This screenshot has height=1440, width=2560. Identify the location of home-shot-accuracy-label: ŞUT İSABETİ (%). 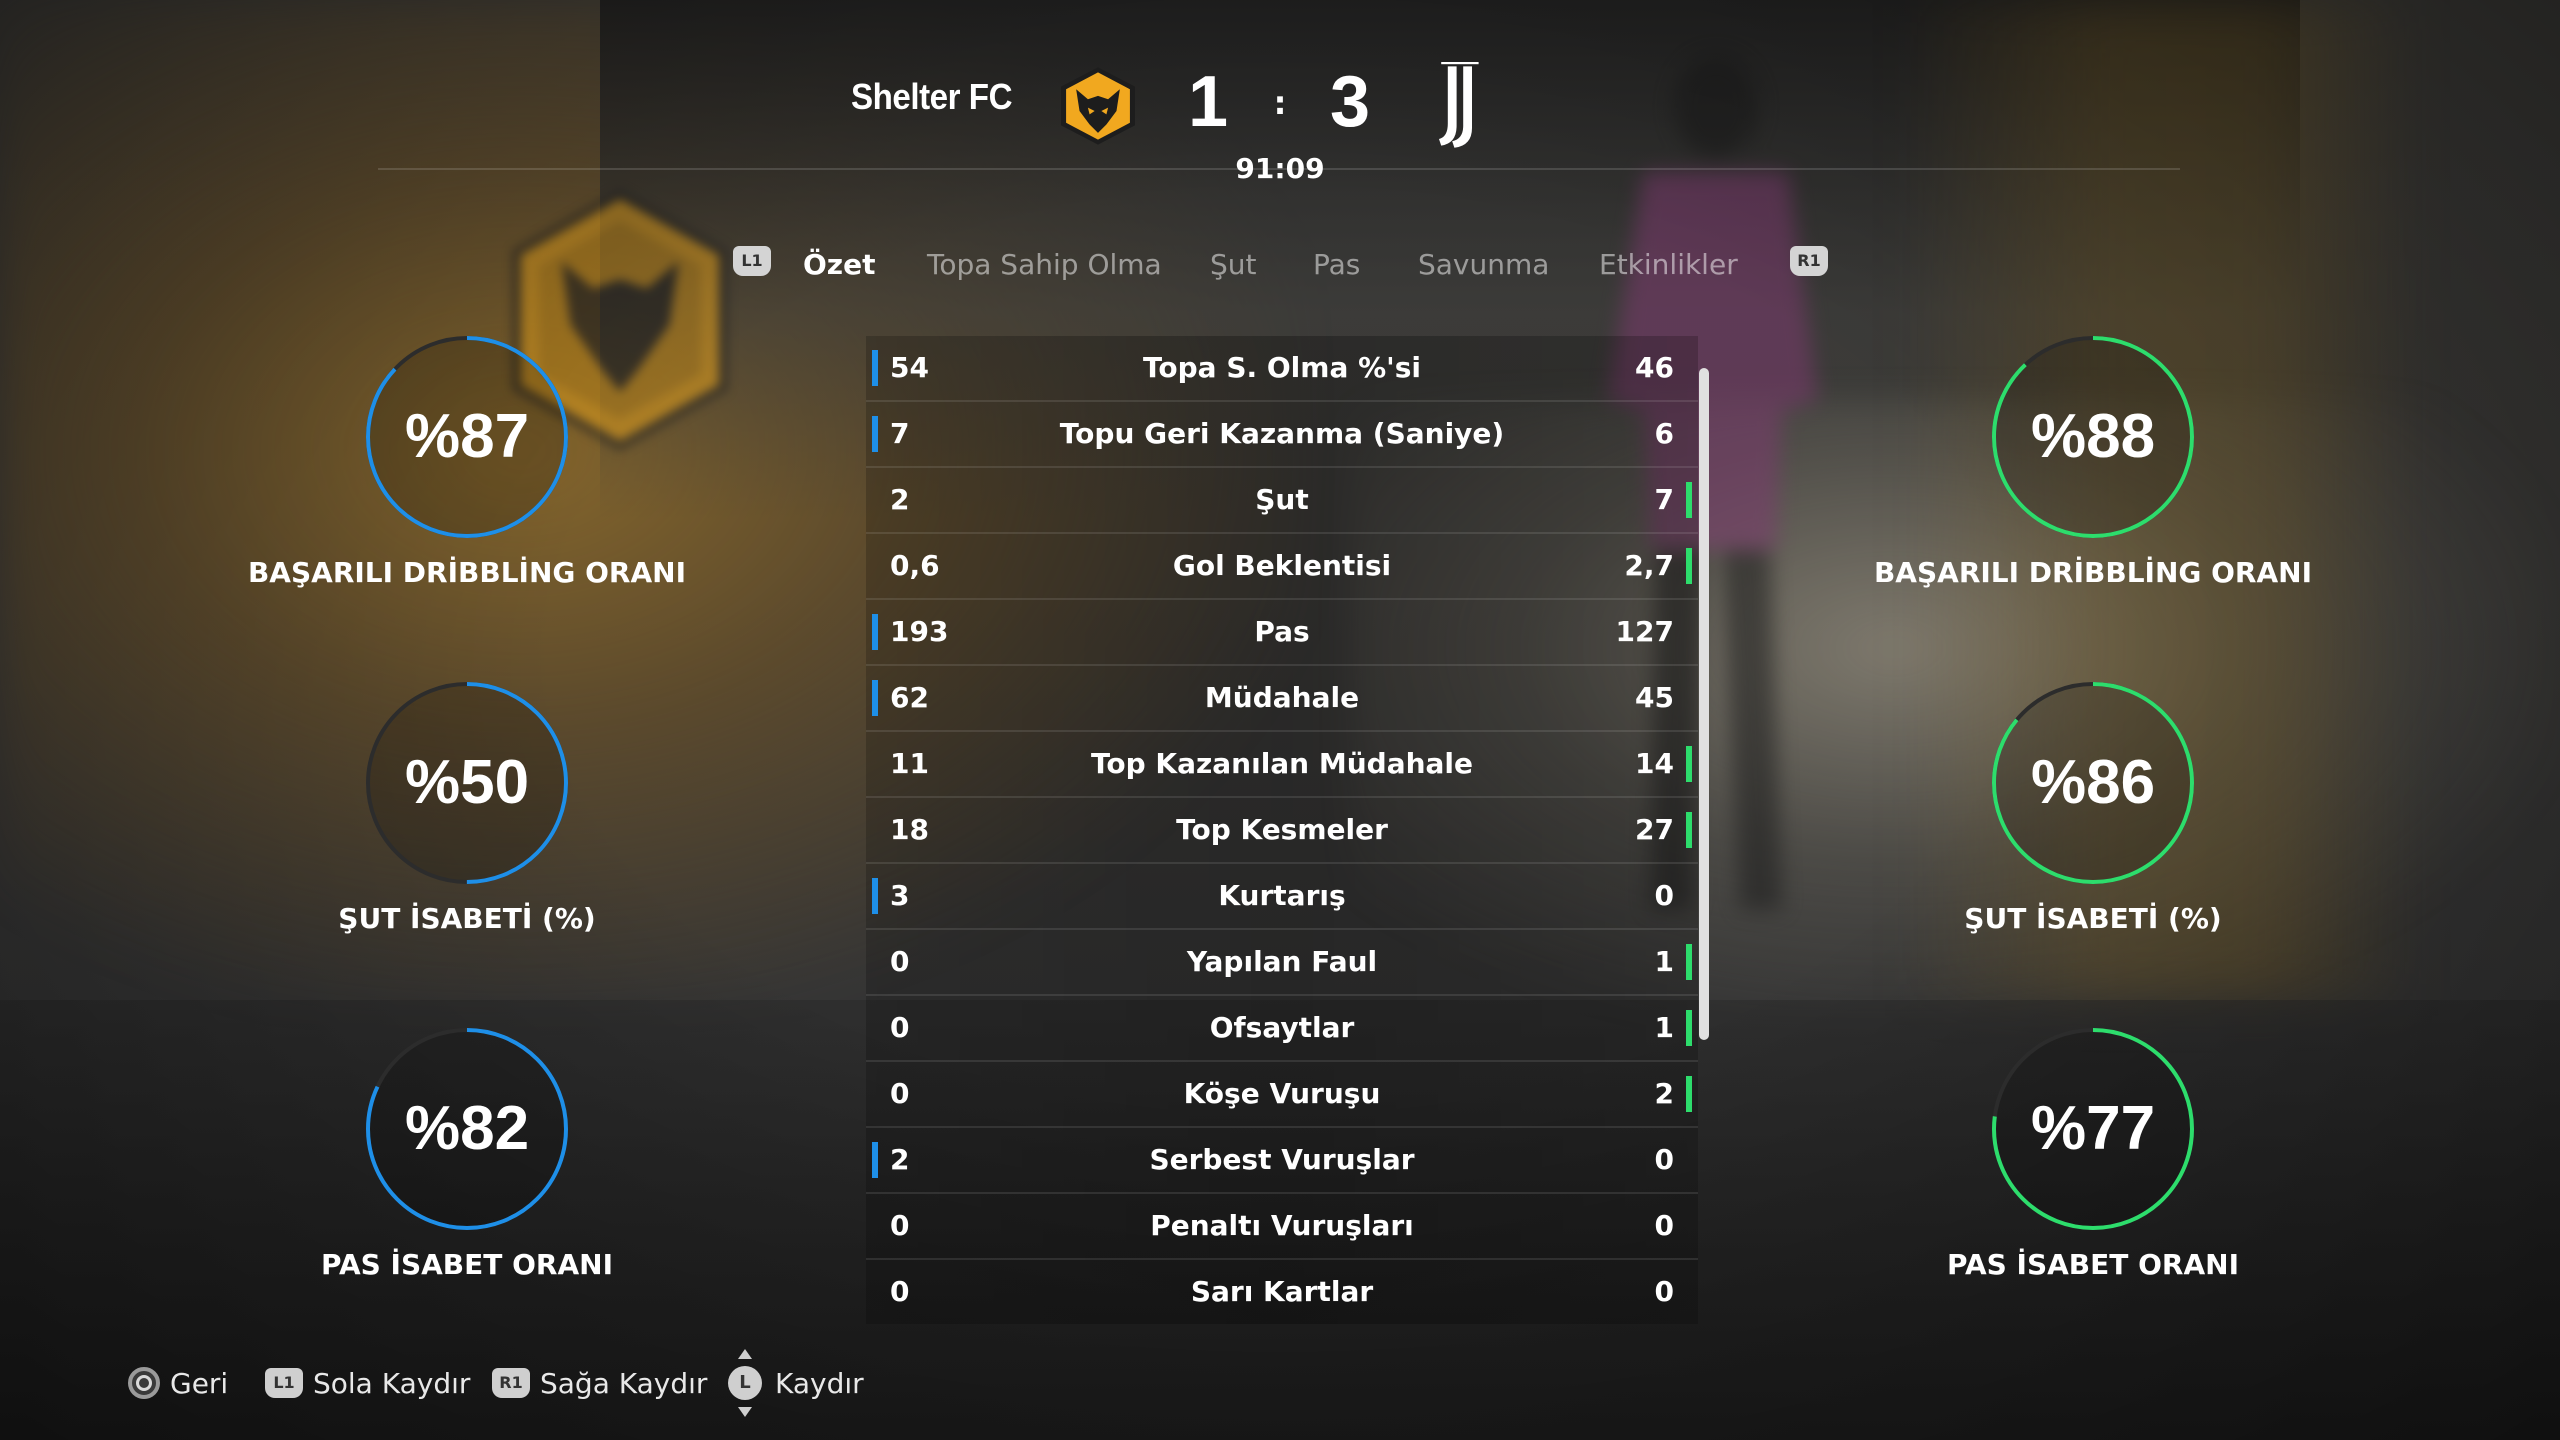
(467, 918).